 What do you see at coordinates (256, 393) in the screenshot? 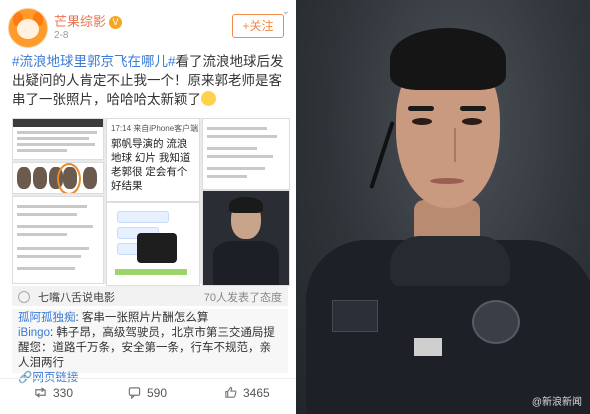
I see `like-count: 3465` at bounding box center [256, 393].